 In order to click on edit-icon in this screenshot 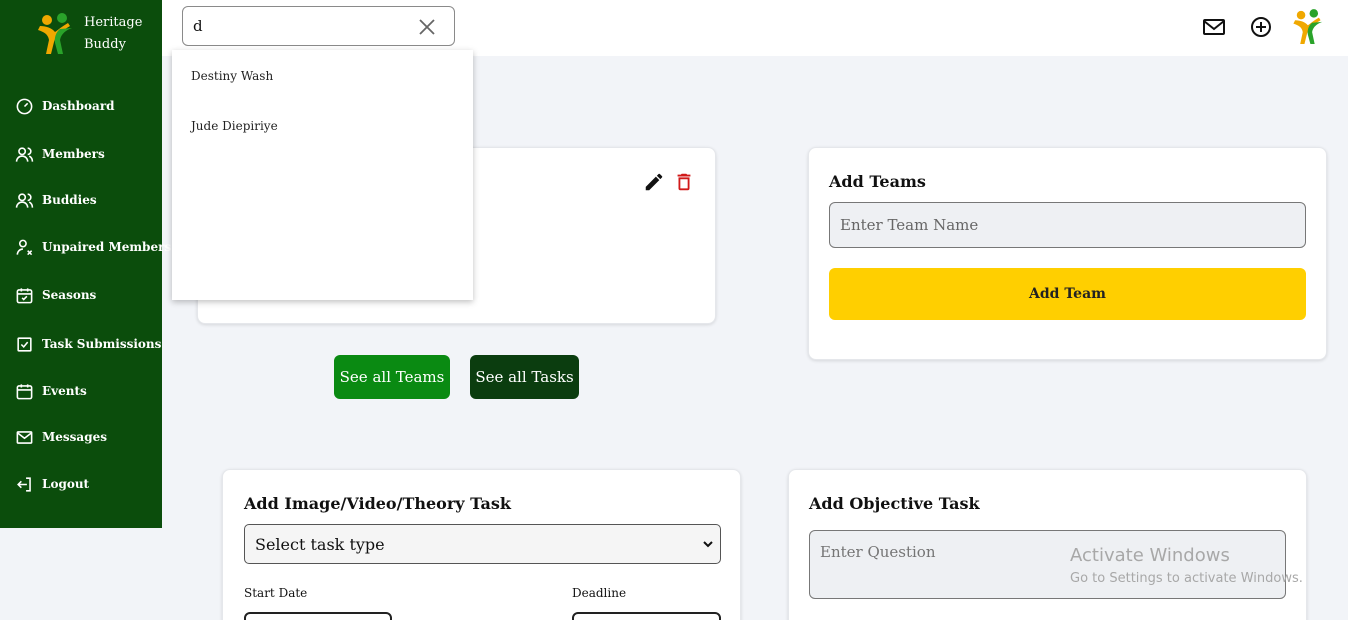, I will do `click(654, 182)`.